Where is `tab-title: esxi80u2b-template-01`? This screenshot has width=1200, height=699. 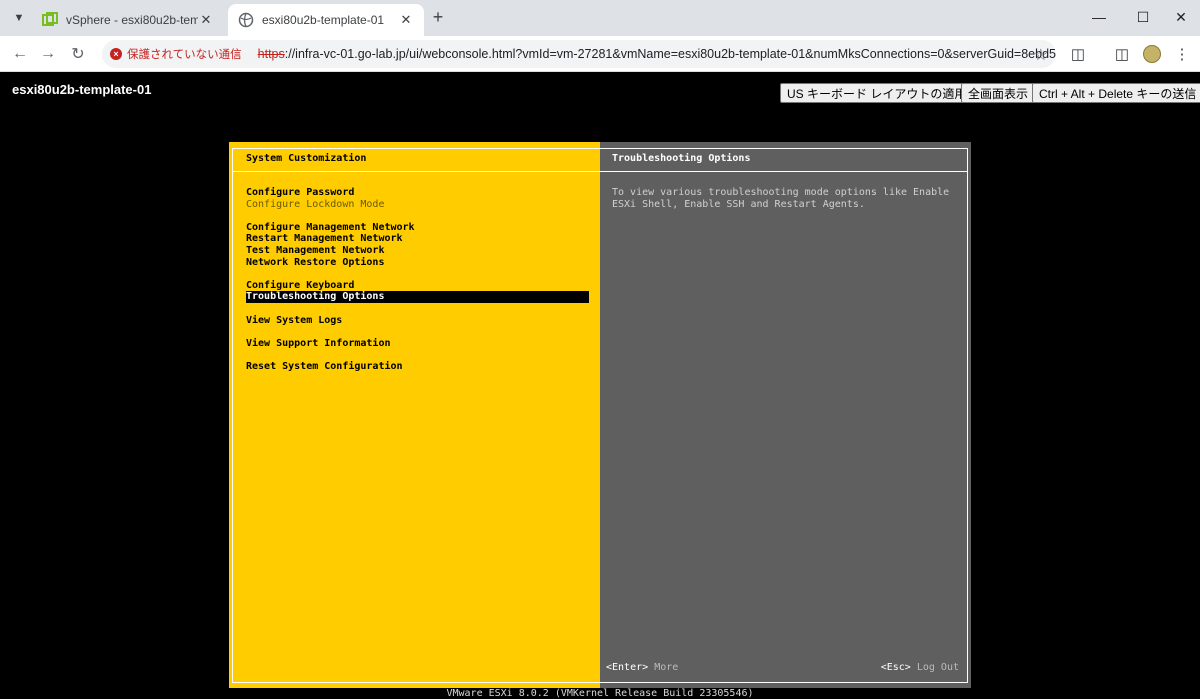 tab-title: esxi80u2b-template-01 is located at coordinates (323, 20).